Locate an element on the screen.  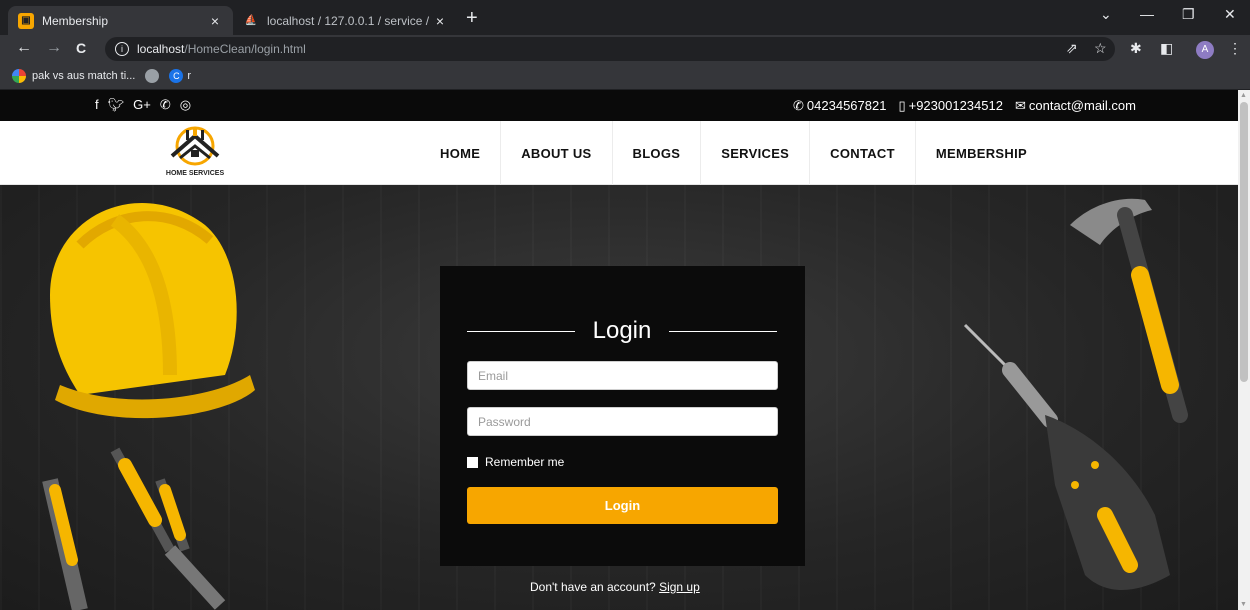
login-button: Login is located at coordinates (622, 505).